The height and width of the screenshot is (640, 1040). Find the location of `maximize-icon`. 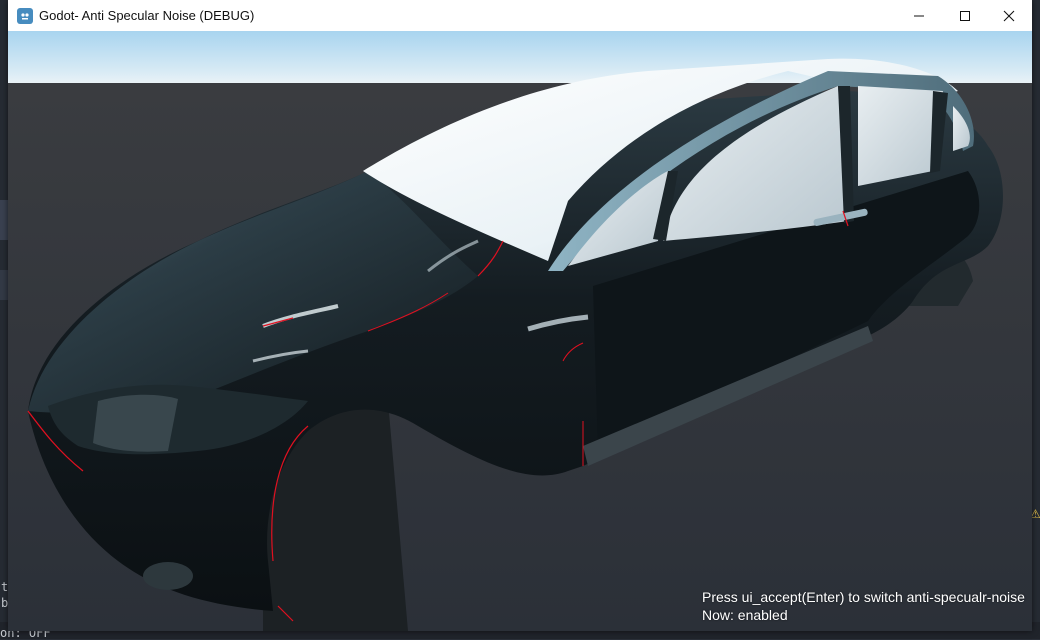

maximize-icon is located at coordinates (965, 15).